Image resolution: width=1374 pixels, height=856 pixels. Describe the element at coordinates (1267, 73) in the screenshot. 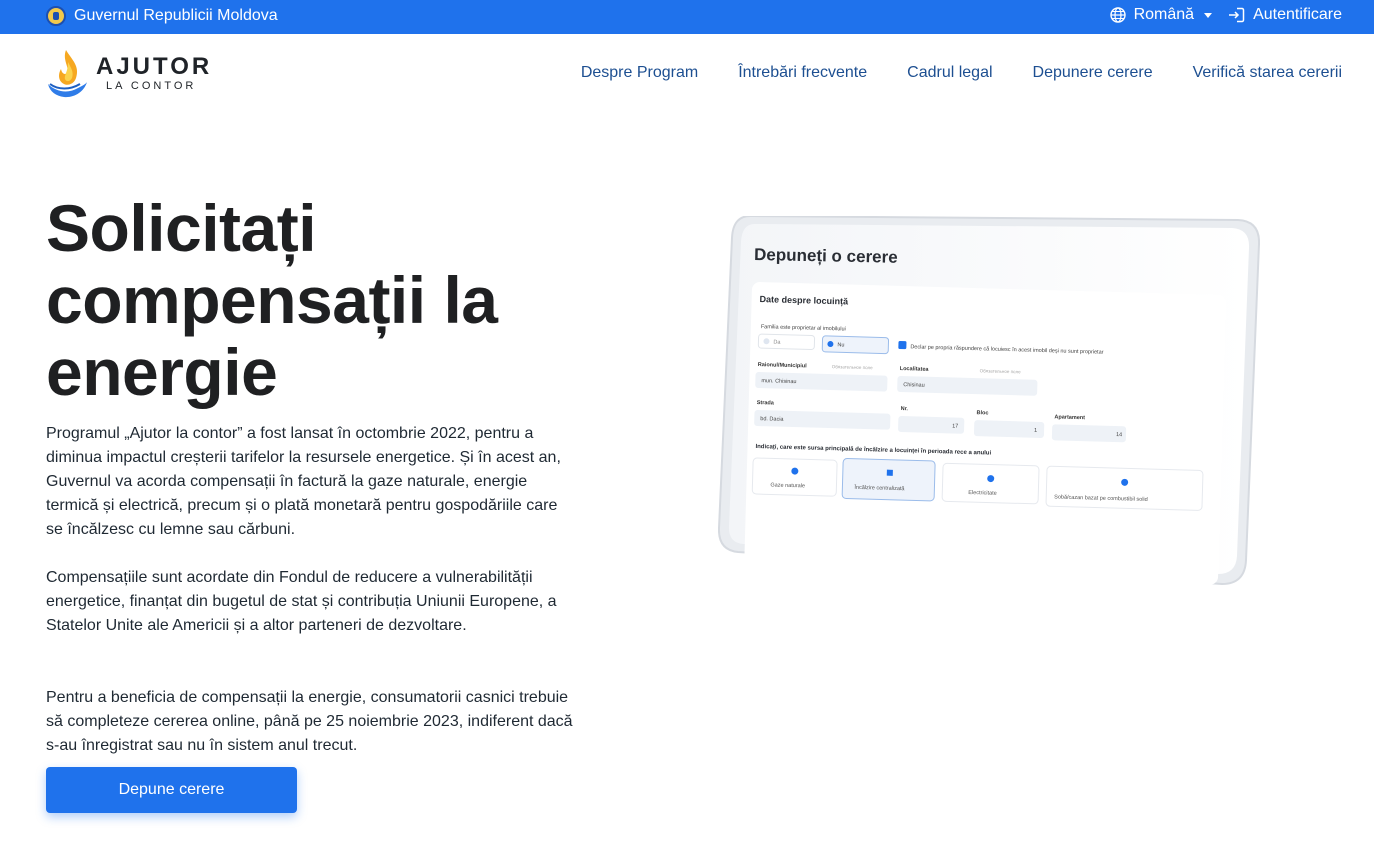

I see `nav-verifica-starea: Verifică starea cererii` at that location.